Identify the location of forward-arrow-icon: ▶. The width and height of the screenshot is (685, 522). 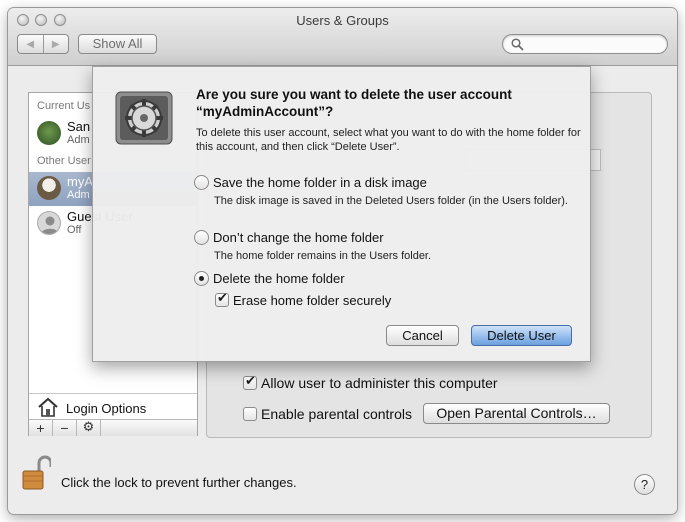
(55, 44).